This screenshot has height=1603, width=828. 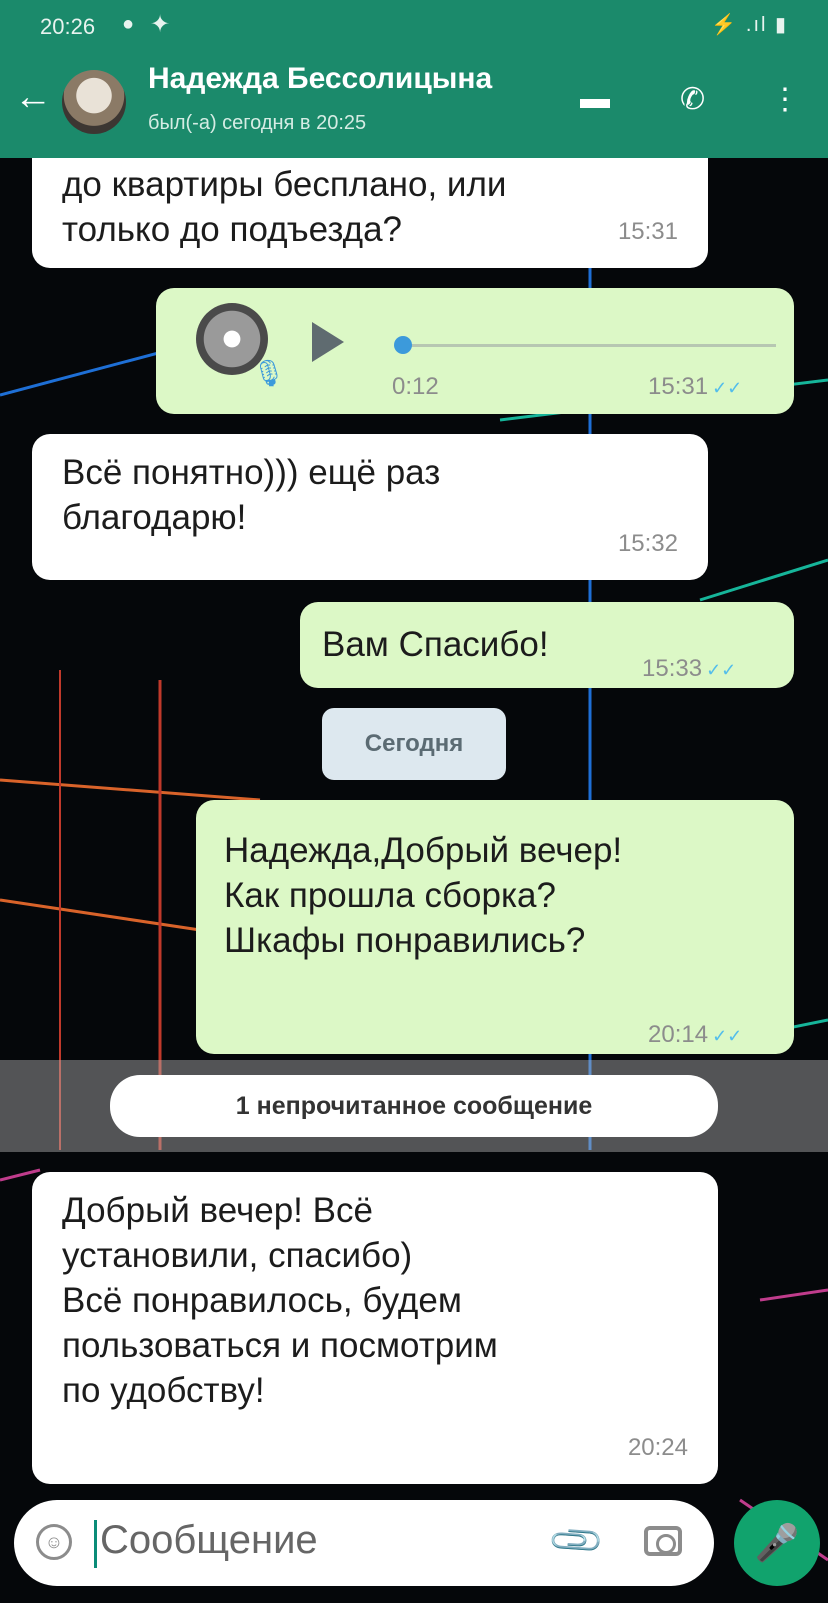 I want to click on message-text: Всё понятно))) ещё раз благодарю!, so click(x=251, y=495).